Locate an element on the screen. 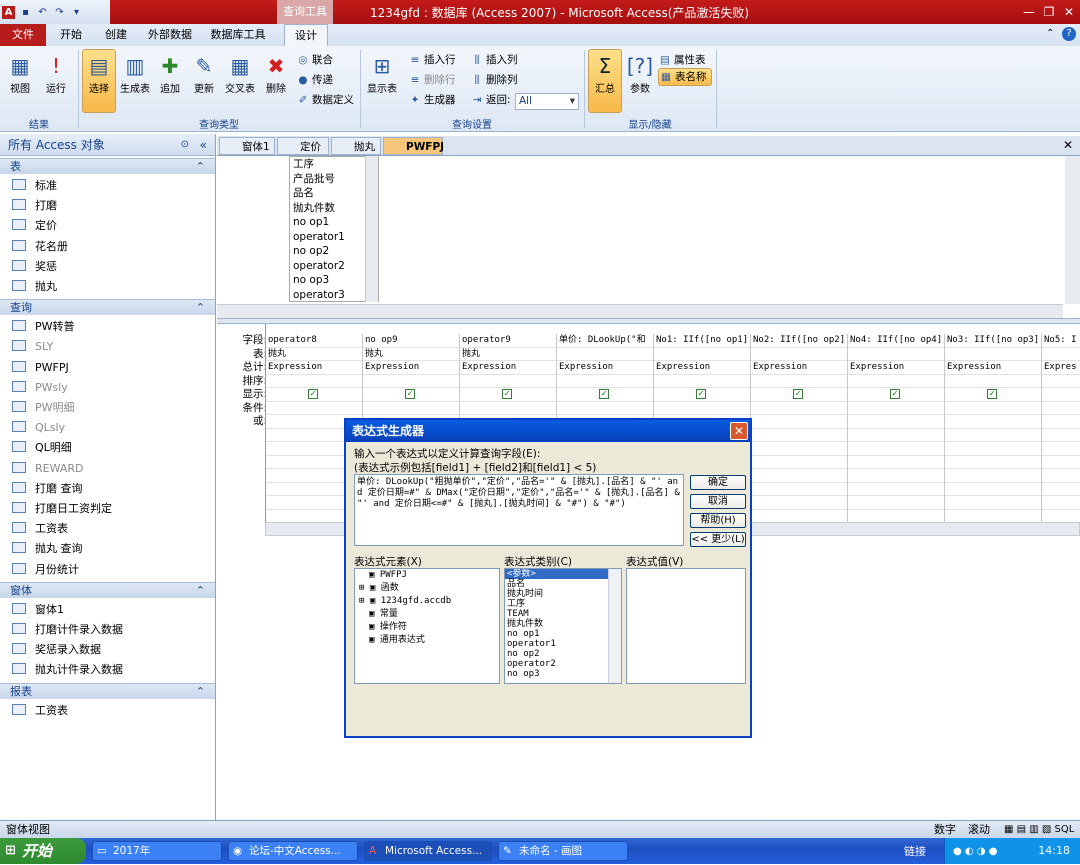 The width and height of the screenshot is (1080, 865). tab-external-data: 外部数据 is located at coordinates (170, 35).